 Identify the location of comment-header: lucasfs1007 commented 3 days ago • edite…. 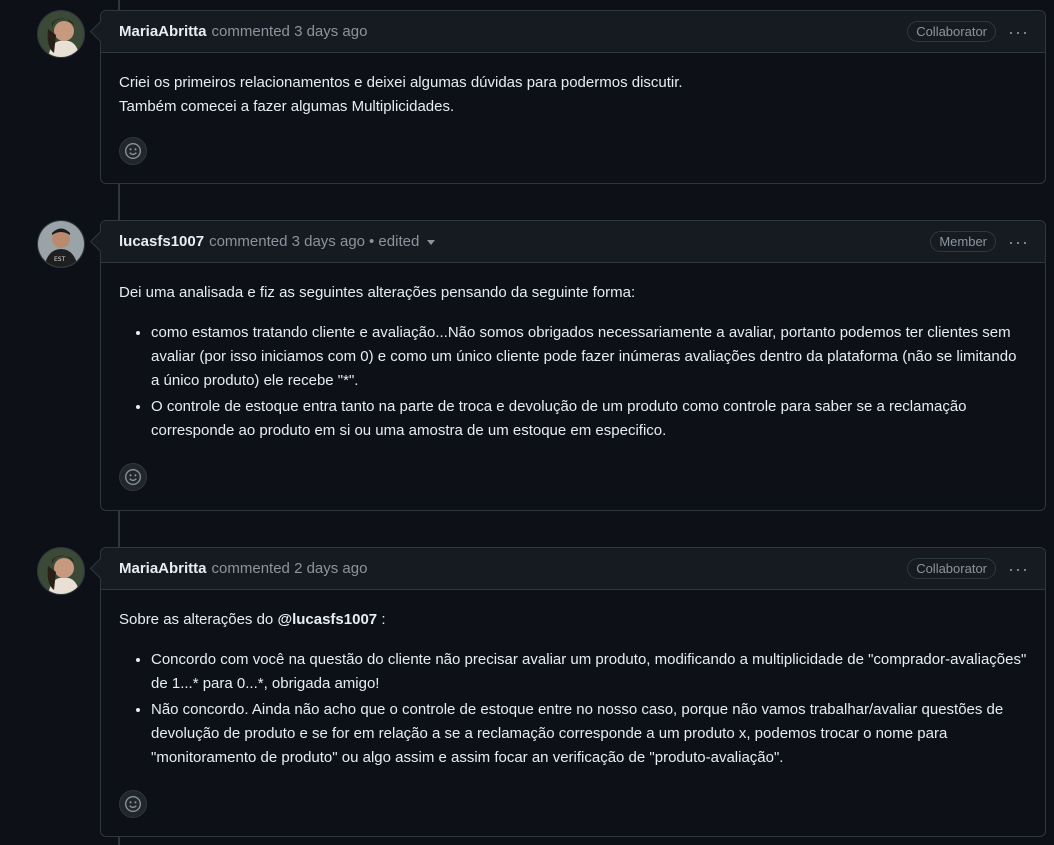
(573, 242).